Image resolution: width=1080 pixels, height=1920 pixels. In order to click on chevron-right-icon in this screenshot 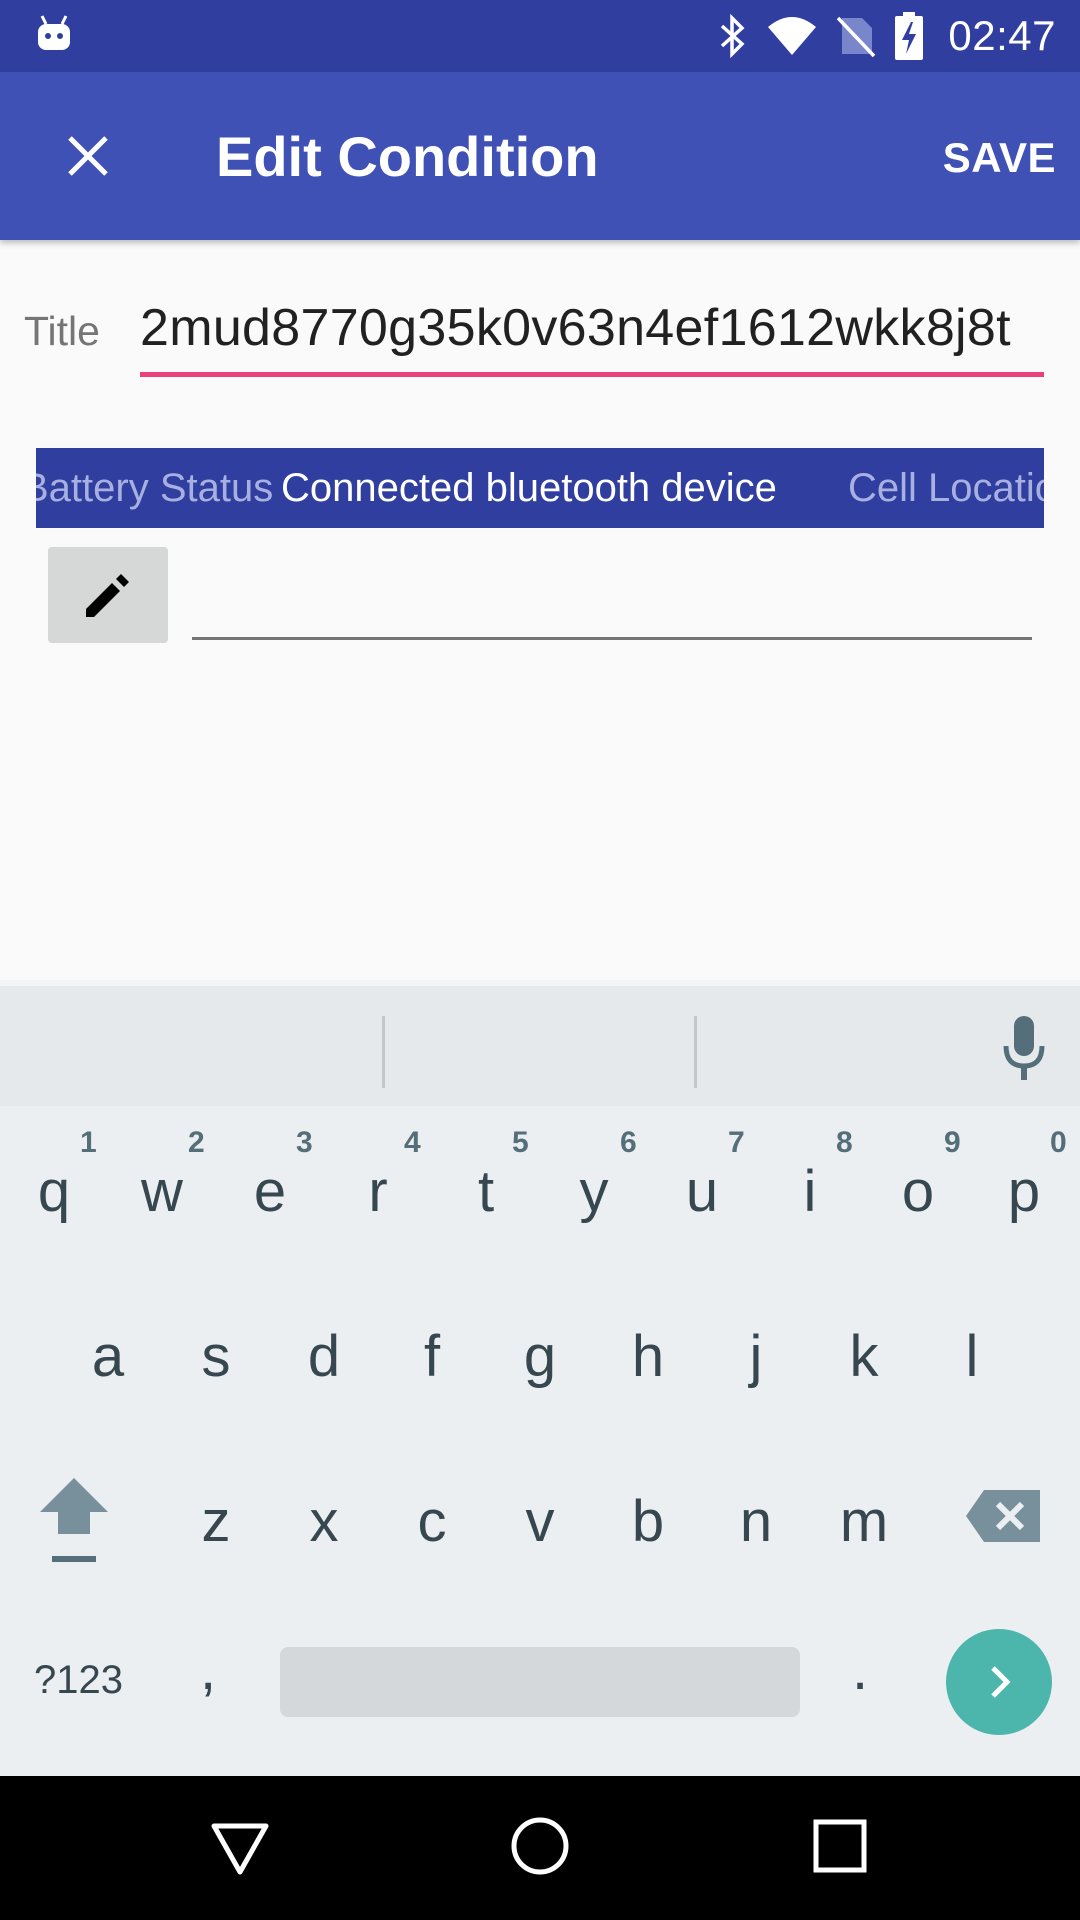, I will do `click(1001, 1682)`.